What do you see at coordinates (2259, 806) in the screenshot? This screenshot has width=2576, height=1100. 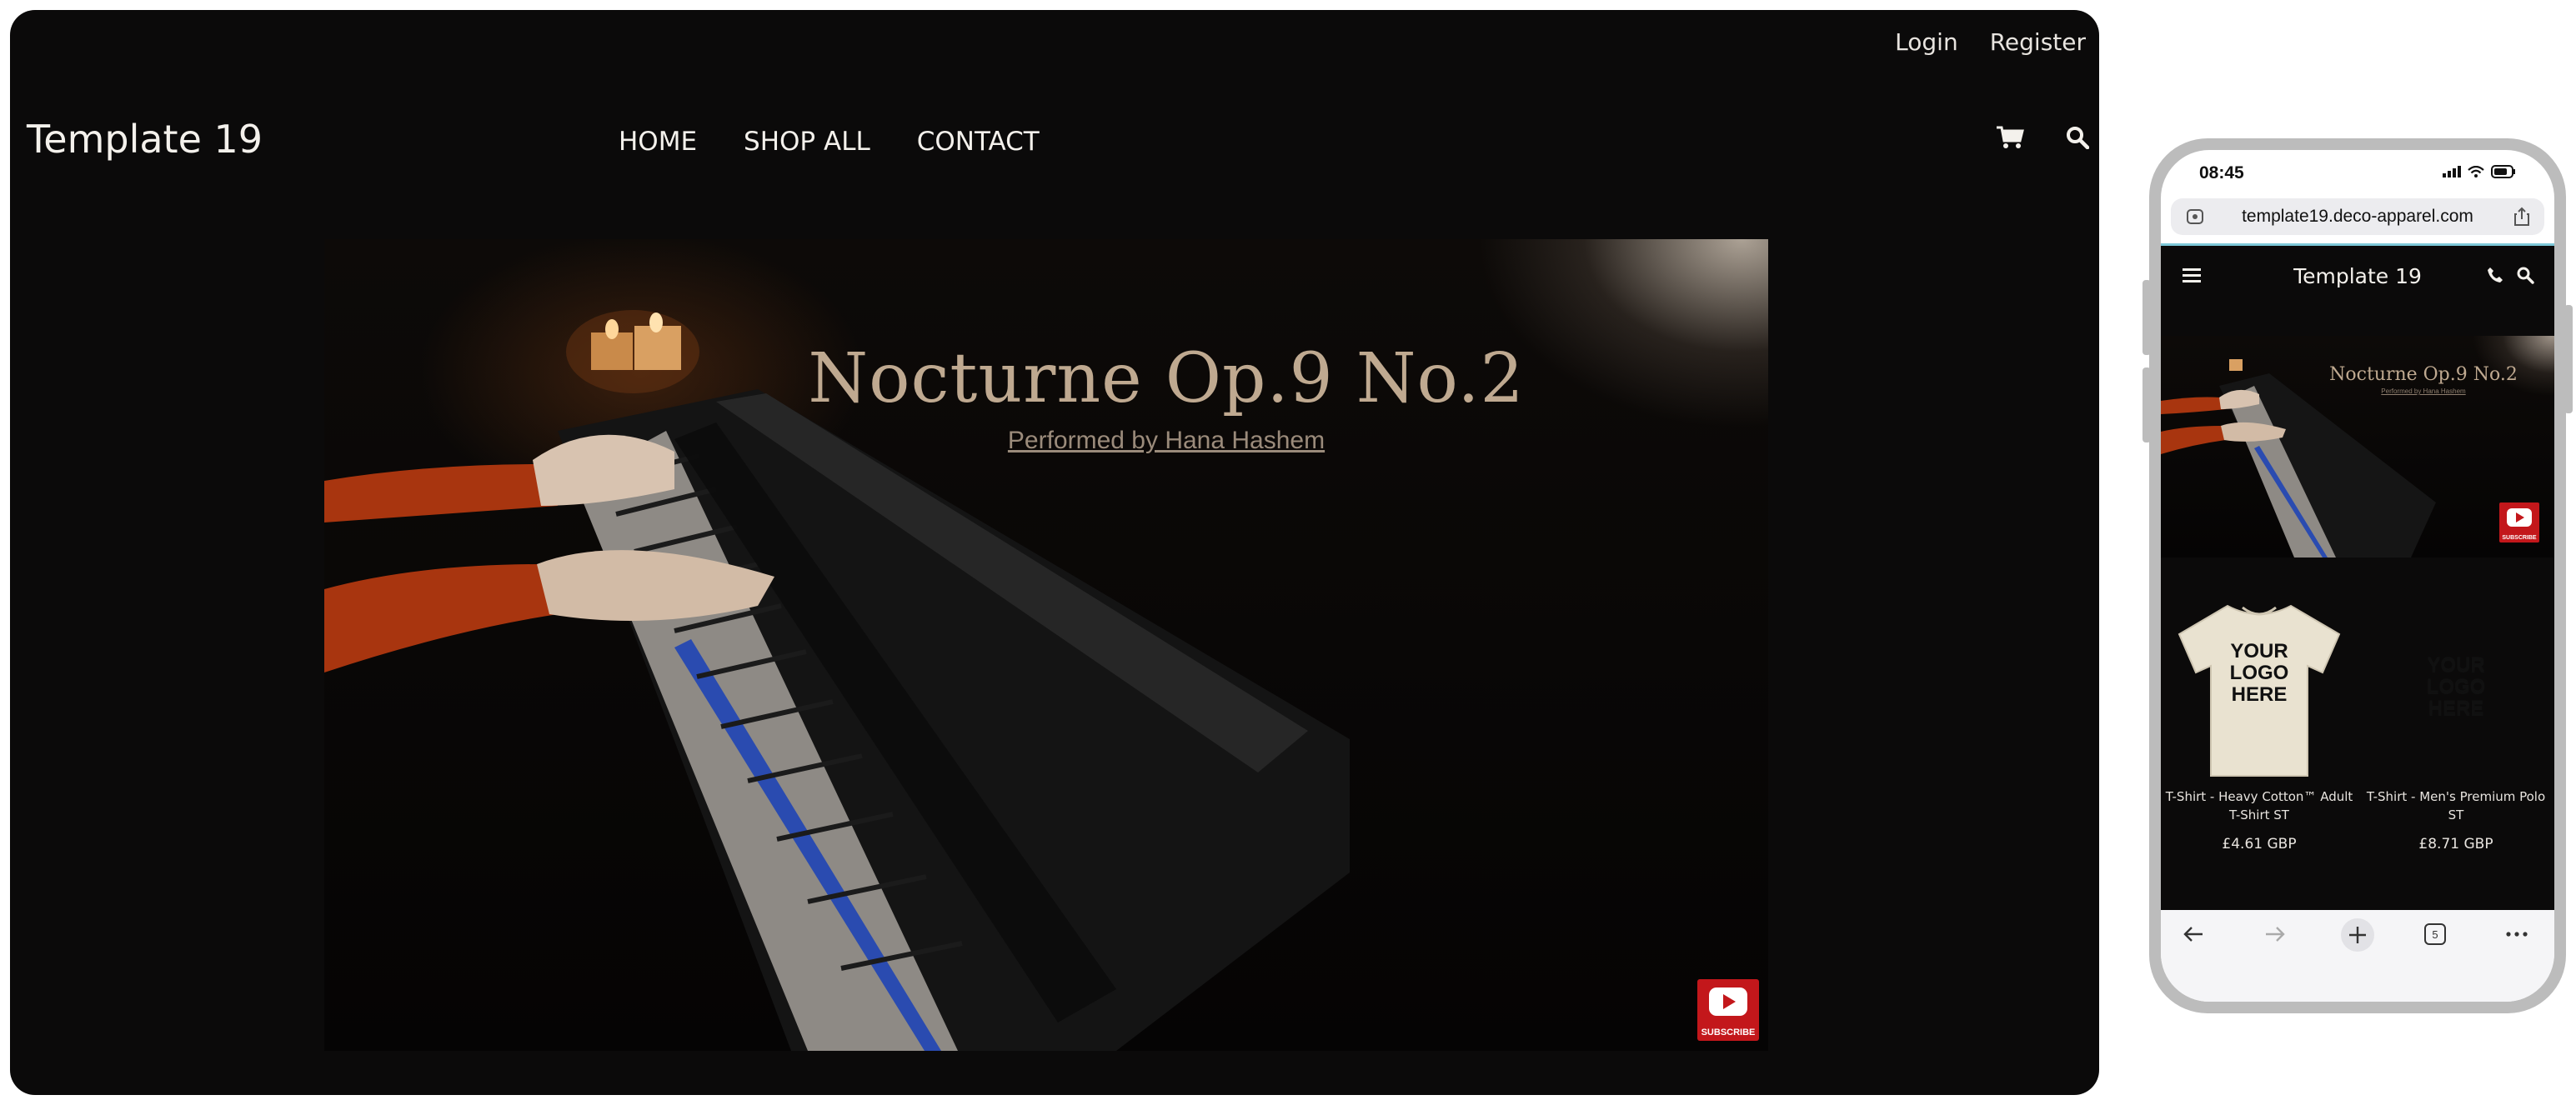 I see `product-name: T-Shirt - Heavy Cotton™ Adult T-Shirt ST` at bounding box center [2259, 806].